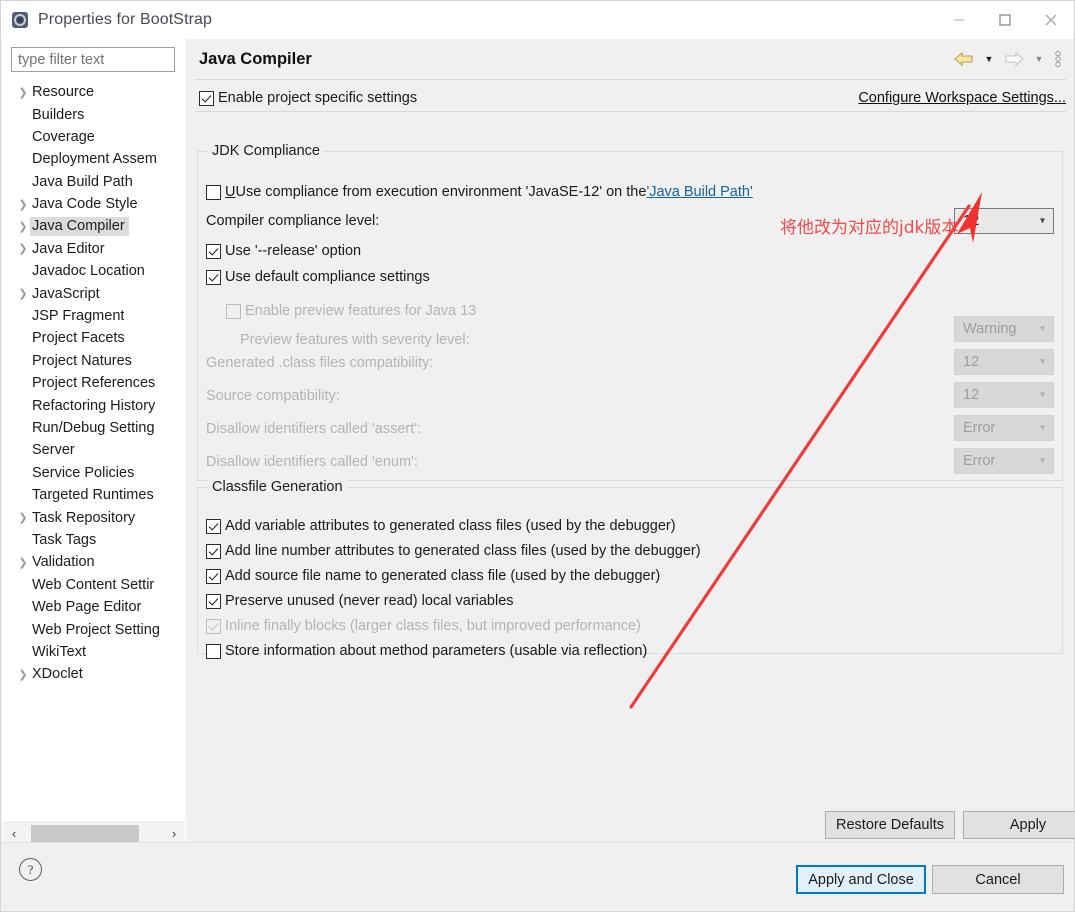 The image size is (1075, 916). I want to click on sidebar-item-task-tags: ❯Task Tags, so click(93, 540).